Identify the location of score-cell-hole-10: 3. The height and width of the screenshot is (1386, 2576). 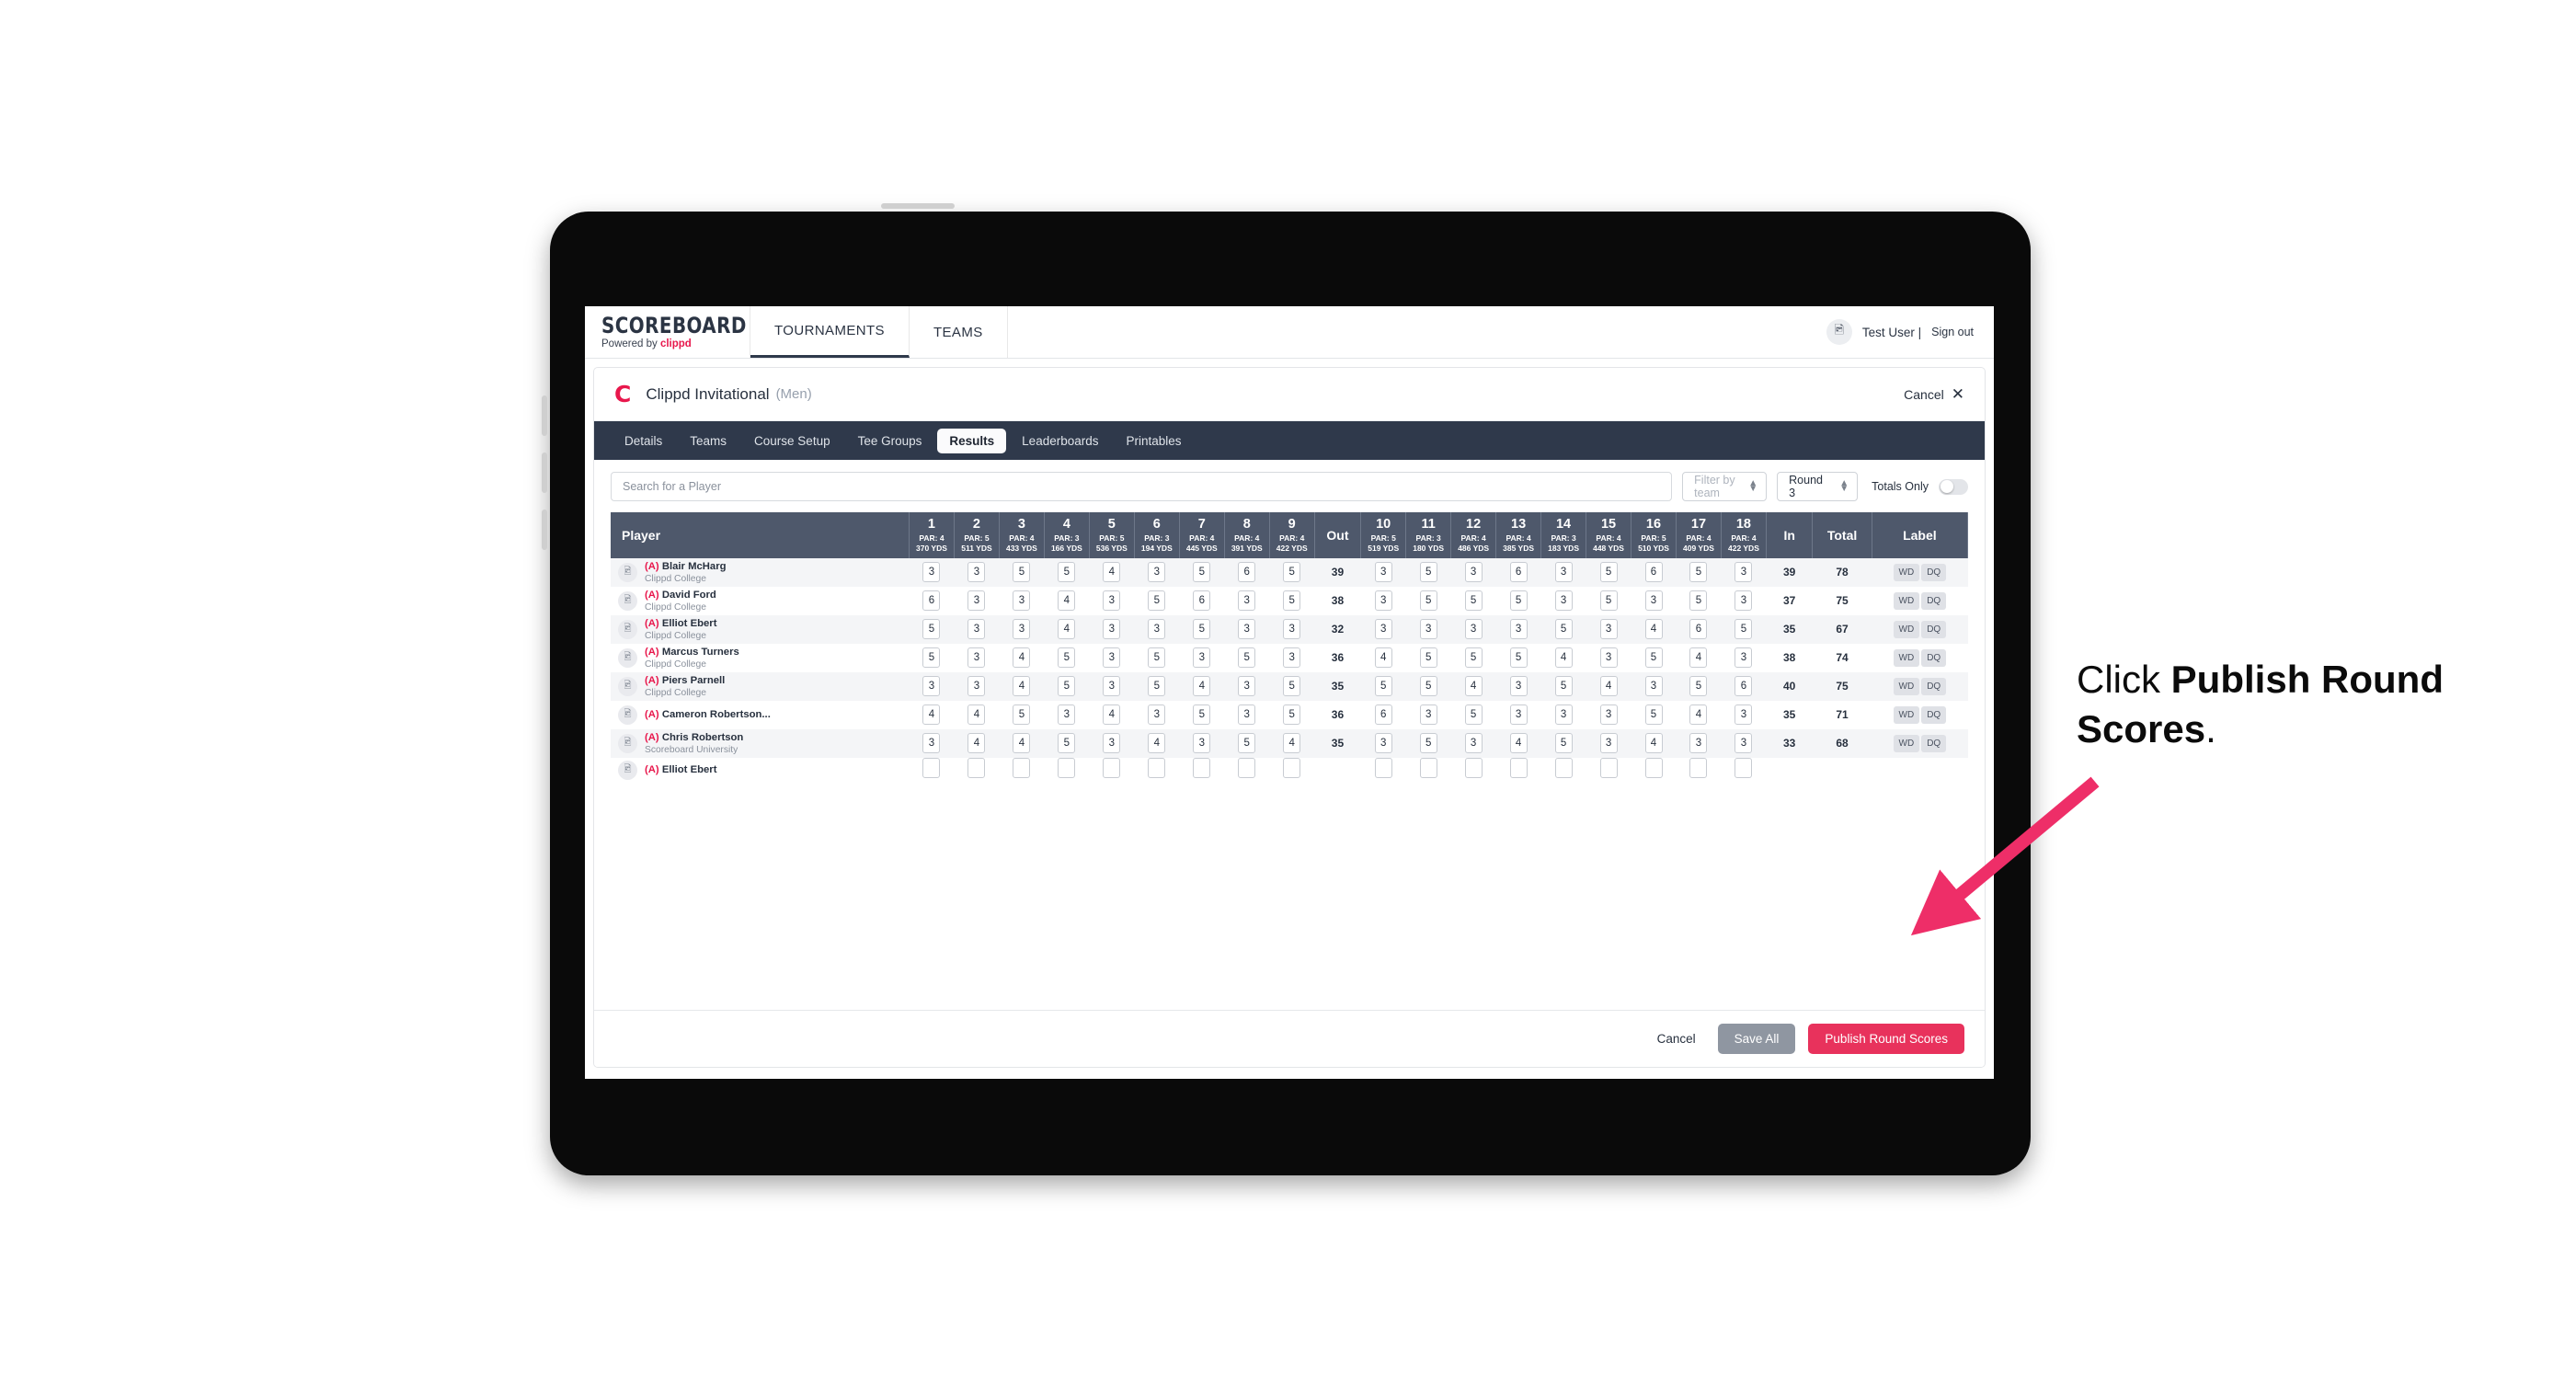
(1383, 629).